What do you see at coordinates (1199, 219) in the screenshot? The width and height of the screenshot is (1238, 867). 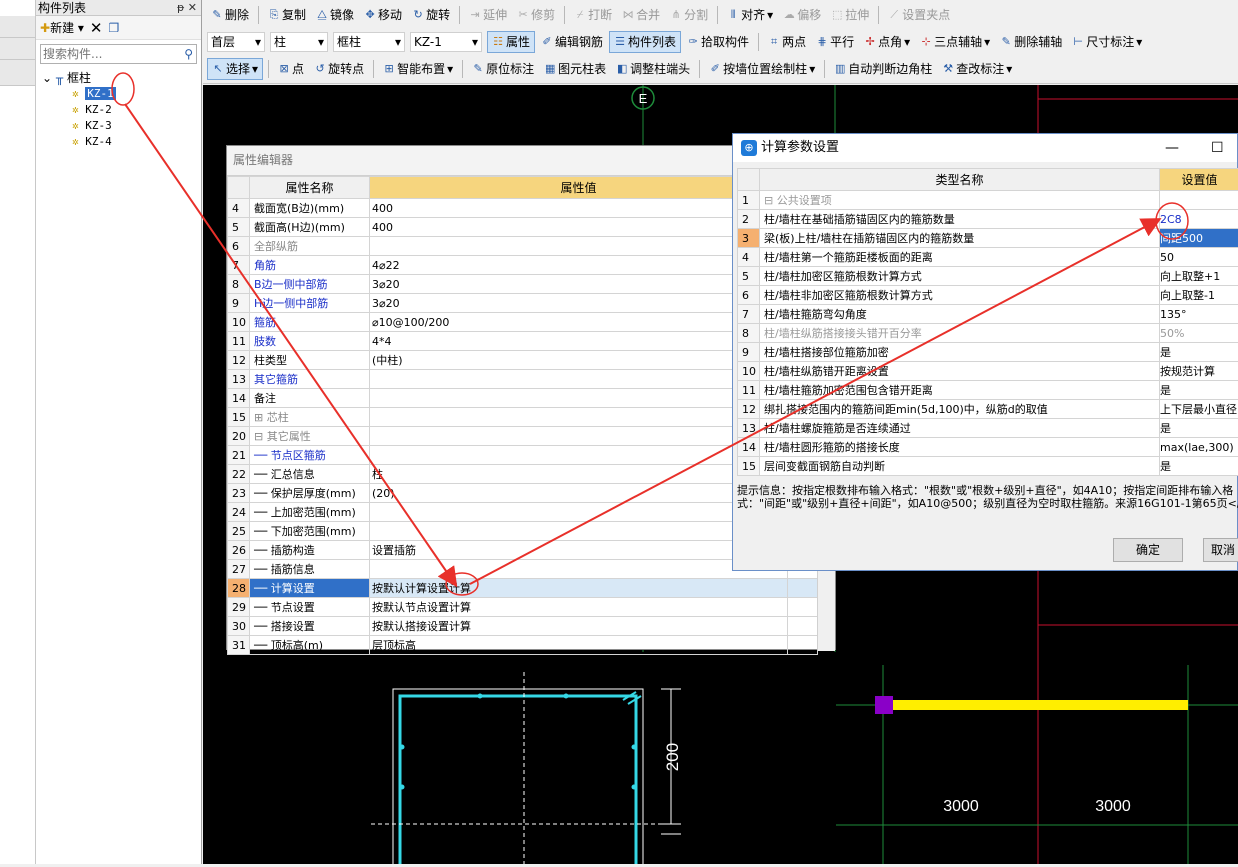 I see `setting-value: 2C8` at bounding box center [1199, 219].